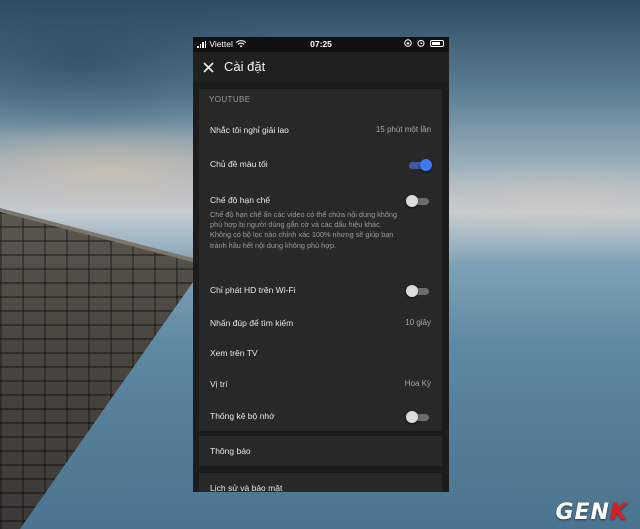 This screenshot has width=640, height=529. Describe the element at coordinates (245, 66) in the screenshot. I see `page-title: Cài đặt` at that location.